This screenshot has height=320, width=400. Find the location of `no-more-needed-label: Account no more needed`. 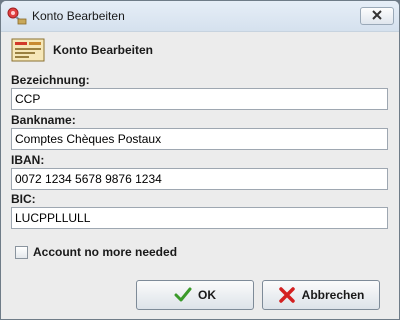

no-more-needed-label: Account no more needed is located at coordinates (105, 252).